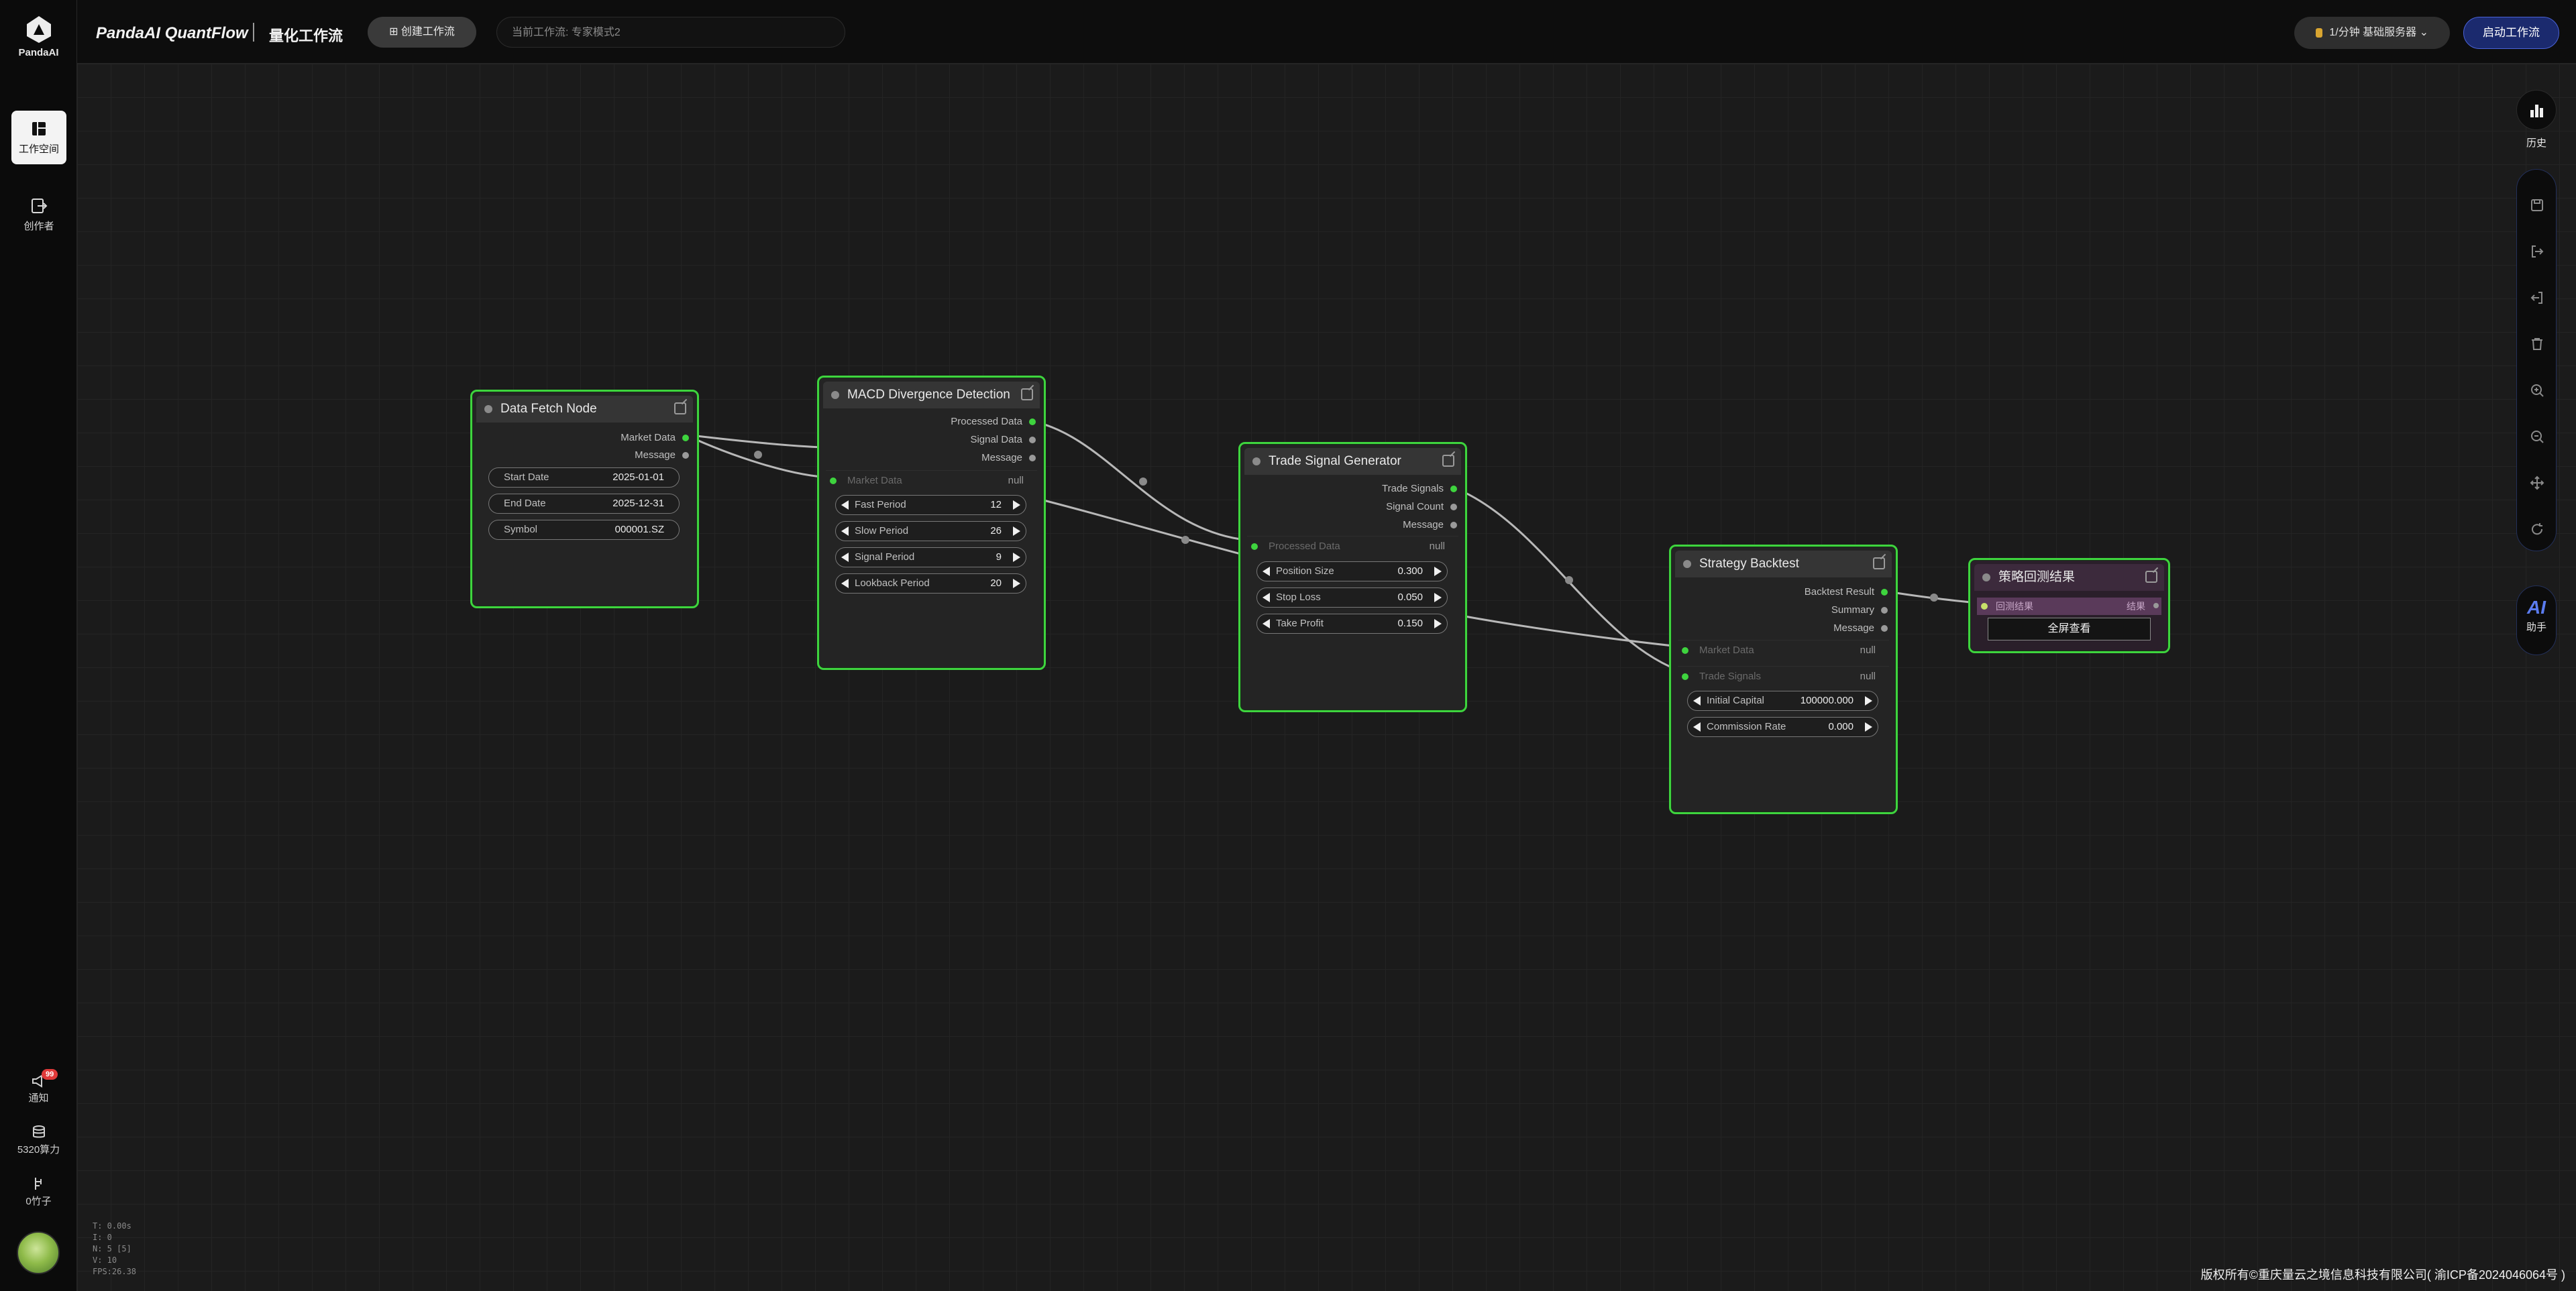 The width and height of the screenshot is (2576, 1291). Describe the element at coordinates (38, 1252) in the screenshot. I see `user-avatar` at that location.